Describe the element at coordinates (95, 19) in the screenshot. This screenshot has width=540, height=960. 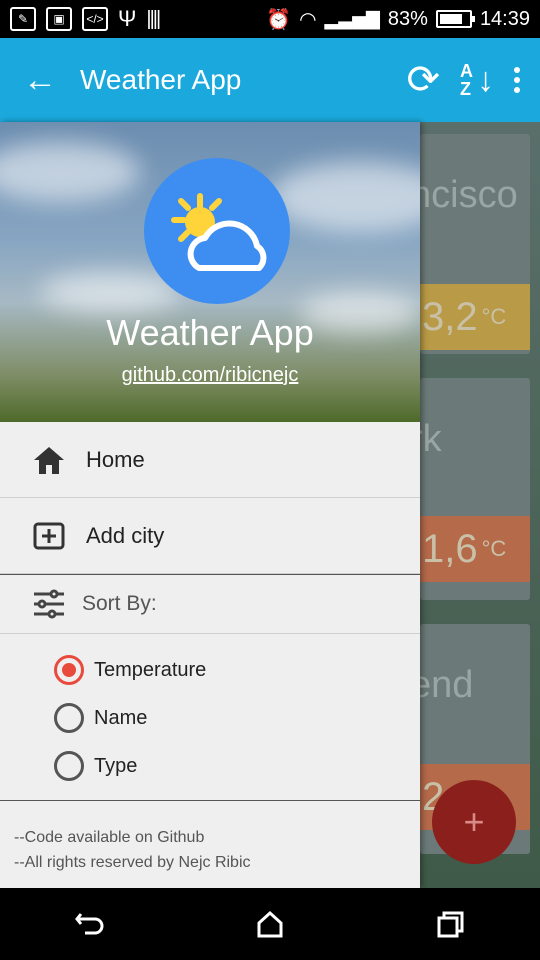
I see `code-icon: </>` at that location.